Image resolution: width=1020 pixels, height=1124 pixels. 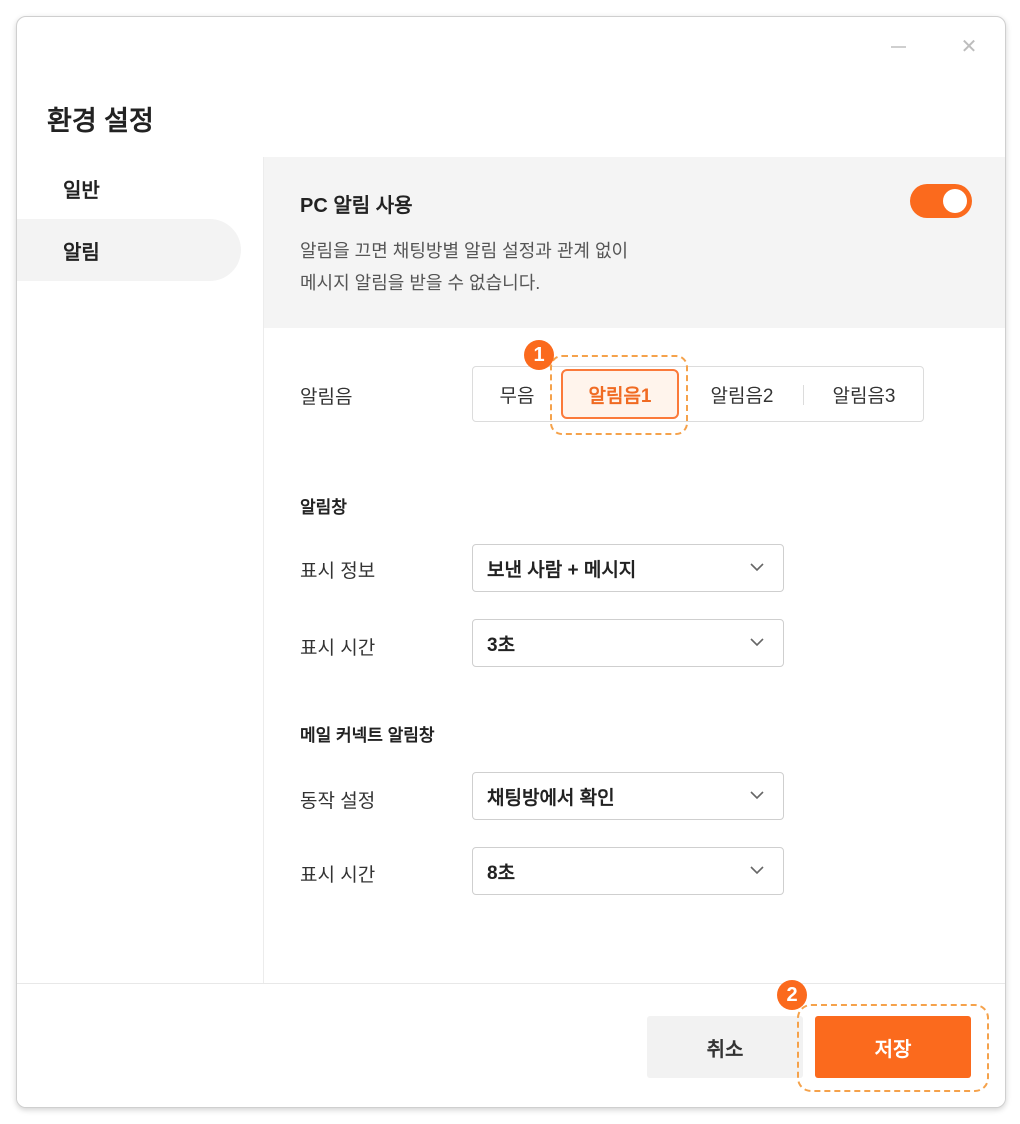 I want to click on mail-popup-section-title: 메일 커넥트 알림창, so click(x=367, y=735).